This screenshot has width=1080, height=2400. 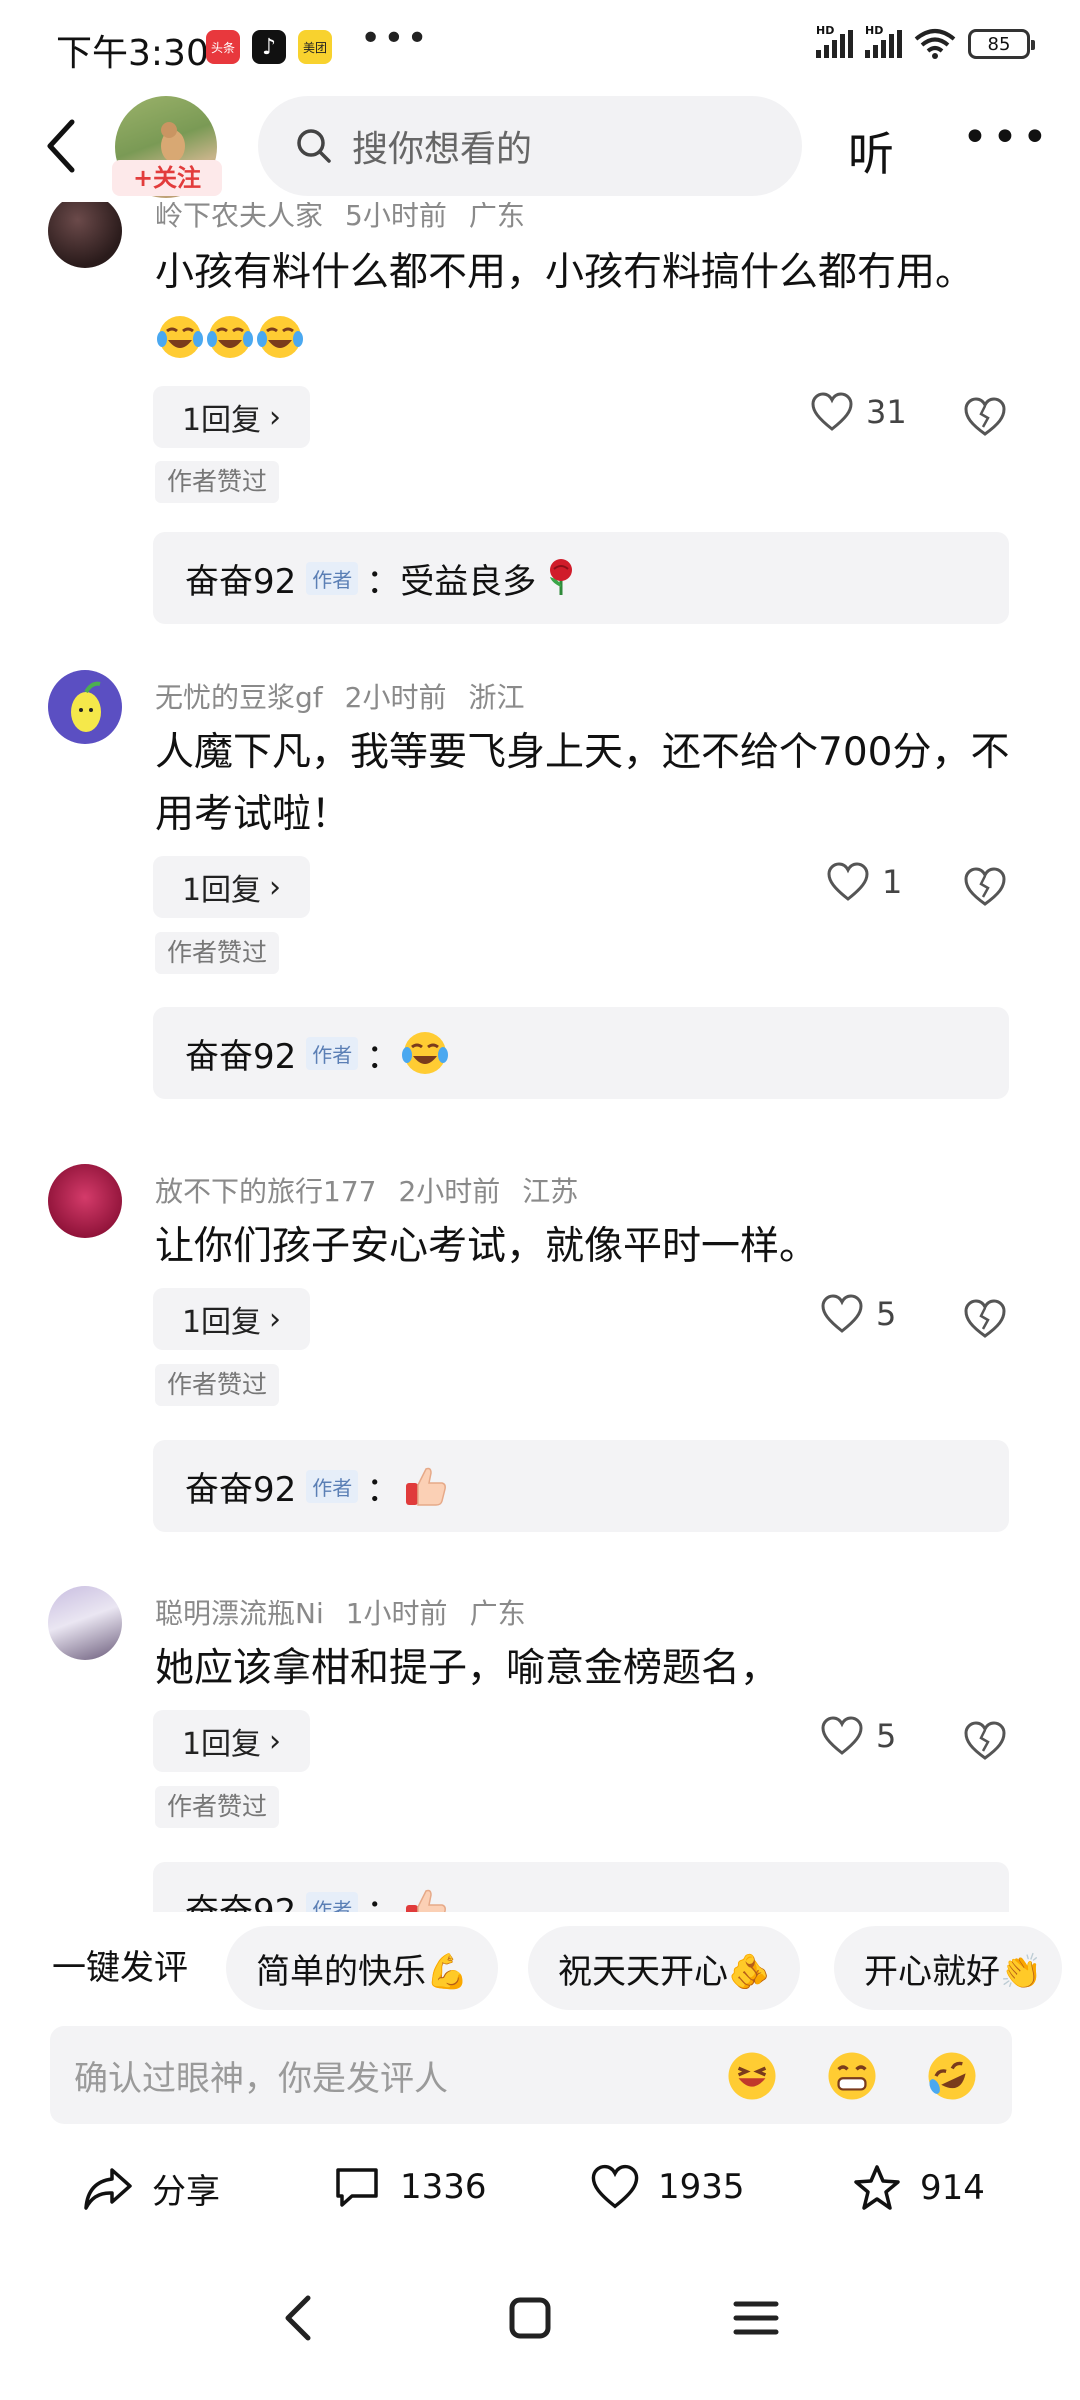 What do you see at coordinates (315, 47) in the screenshot?
I see `meituan-app-icon: 美团` at bounding box center [315, 47].